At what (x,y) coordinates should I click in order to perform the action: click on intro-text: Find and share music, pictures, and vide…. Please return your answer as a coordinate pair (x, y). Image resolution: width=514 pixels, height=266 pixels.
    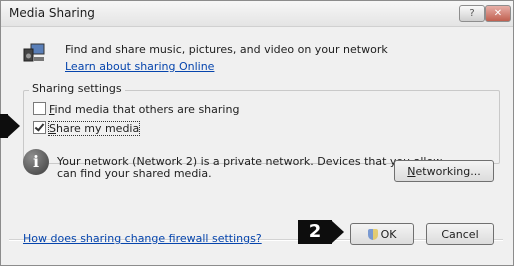
    Looking at the image, I should click on (226, 49).